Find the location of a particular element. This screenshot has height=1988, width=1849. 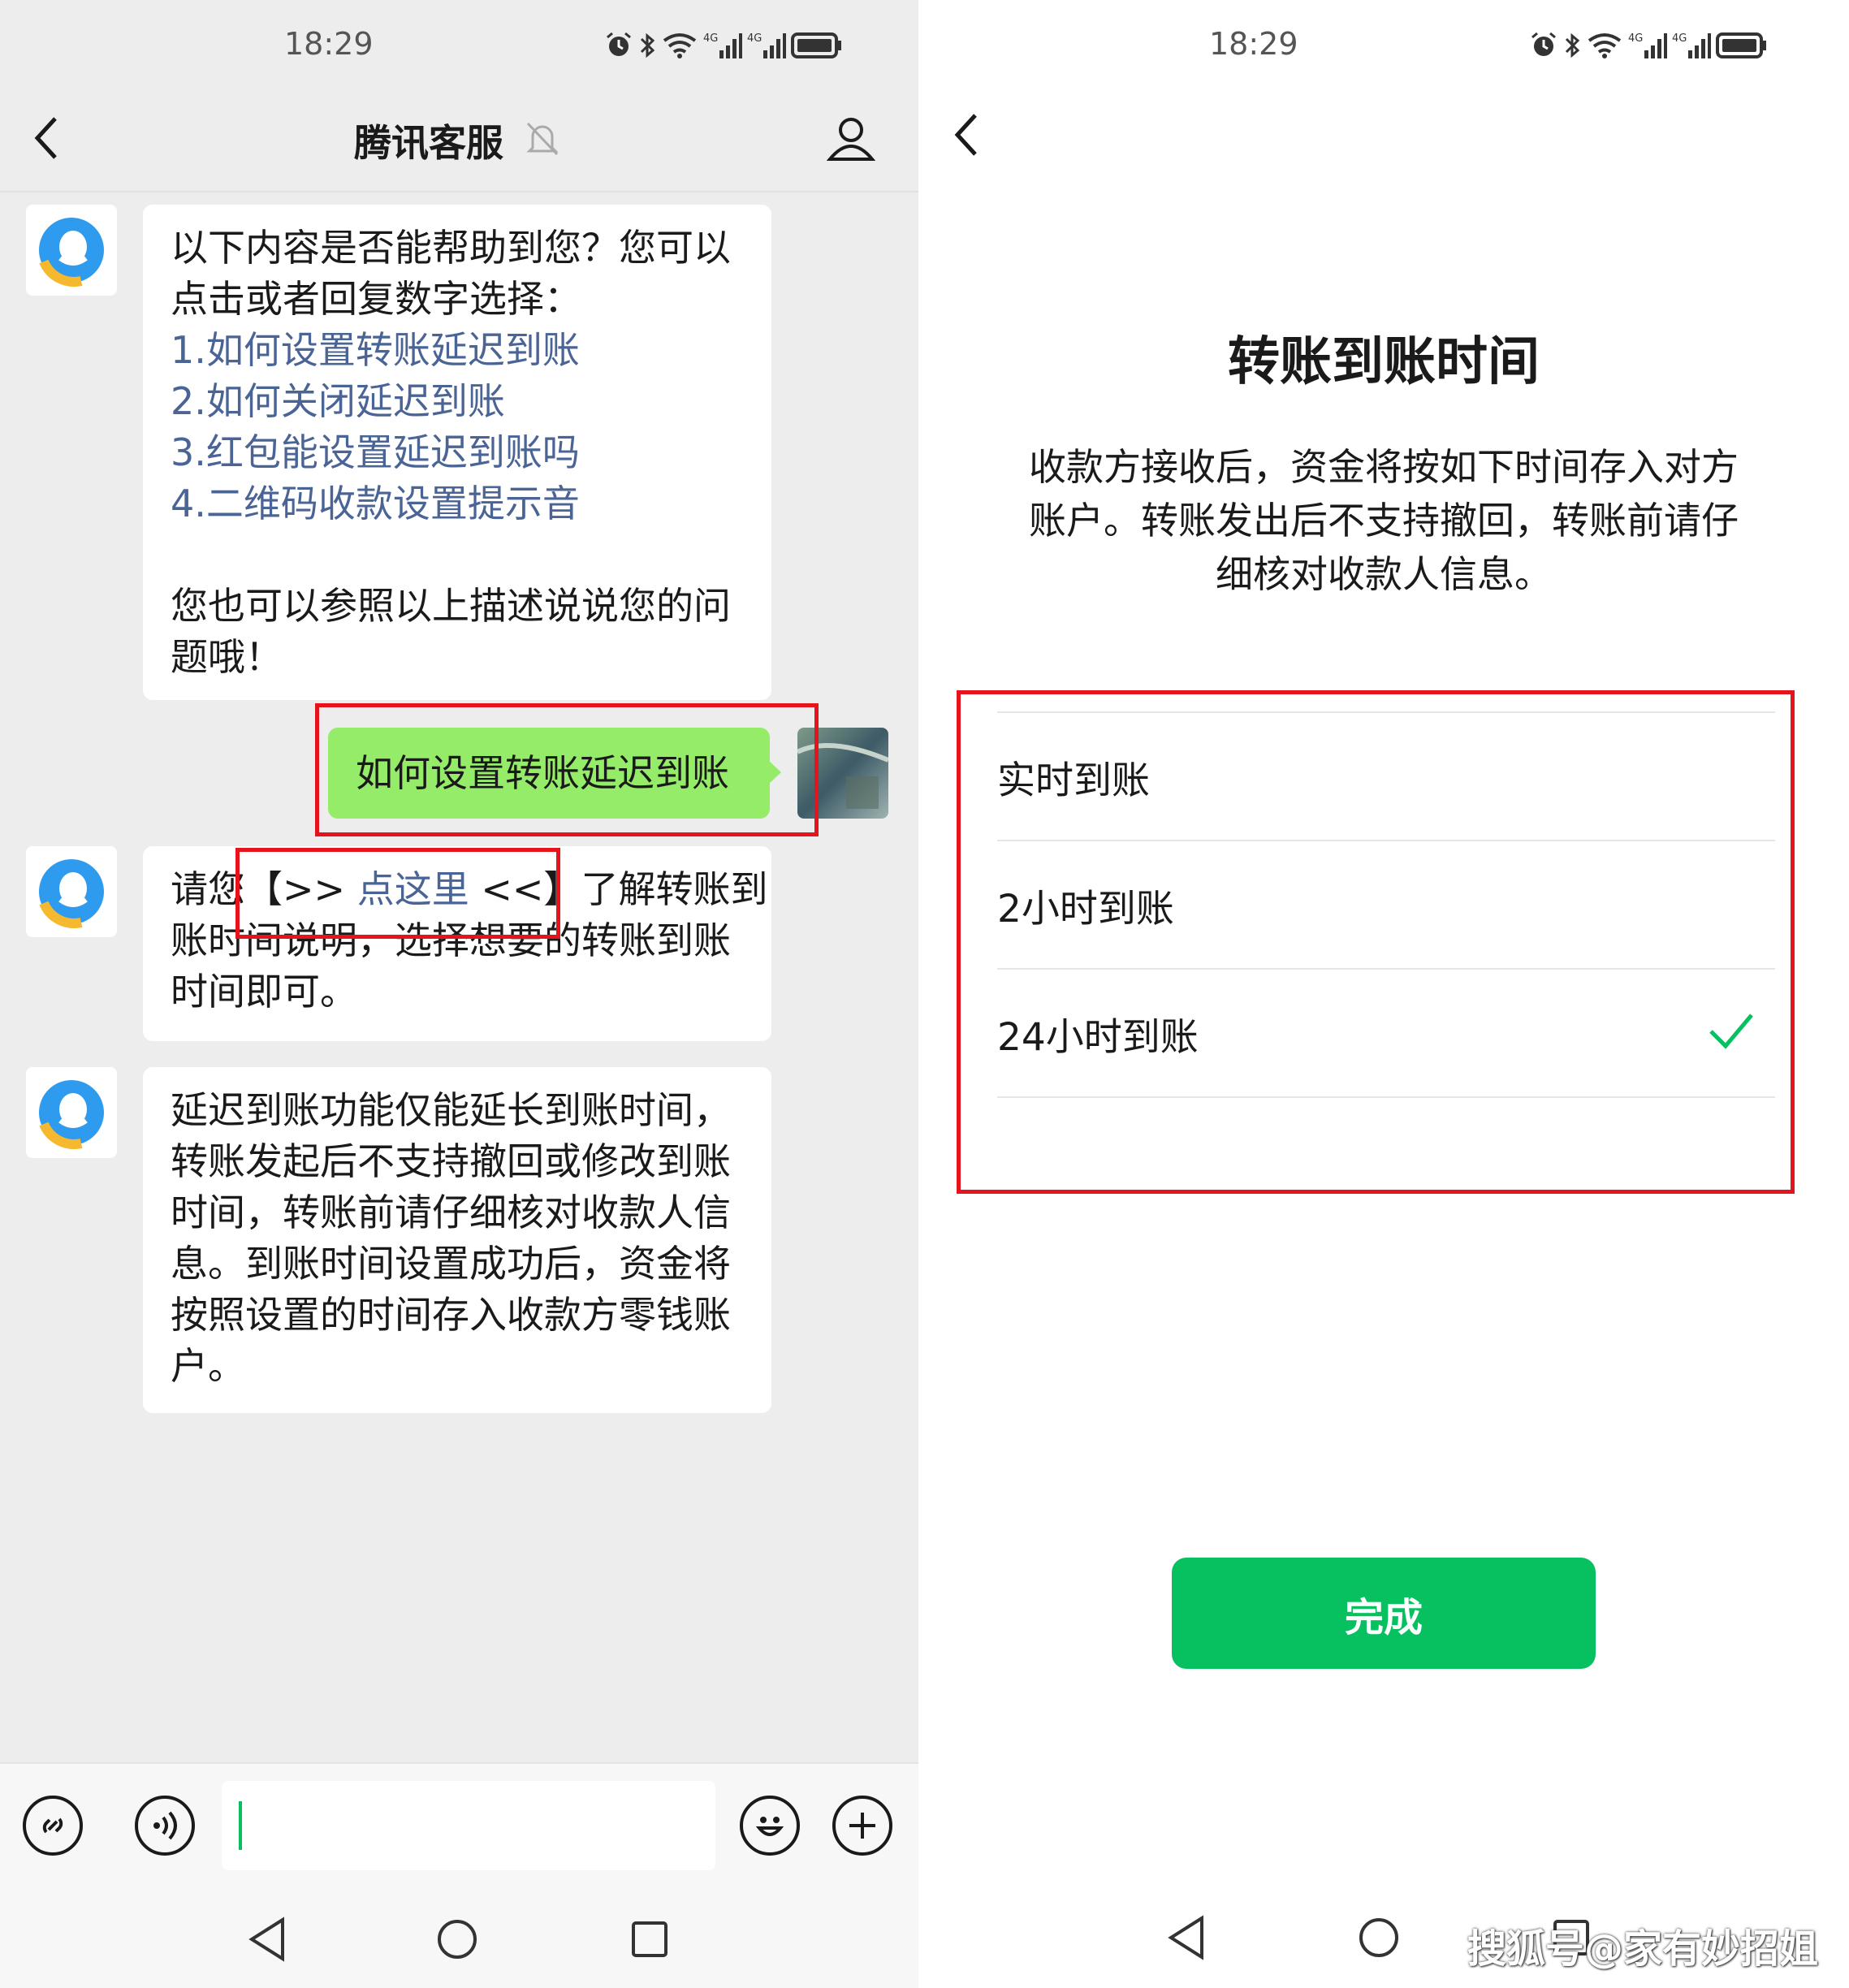

message-input is located at coordinates (468, 1825).